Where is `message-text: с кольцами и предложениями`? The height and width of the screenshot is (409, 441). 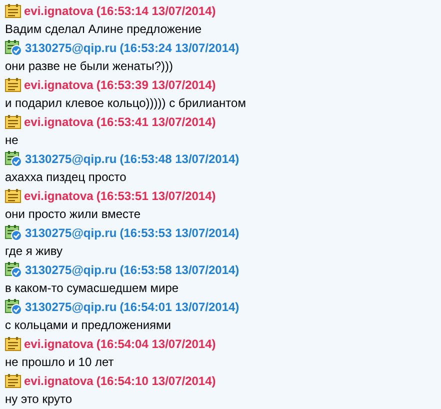
message-text: с кольцами и предложениями is located at coordinates (88, 325).